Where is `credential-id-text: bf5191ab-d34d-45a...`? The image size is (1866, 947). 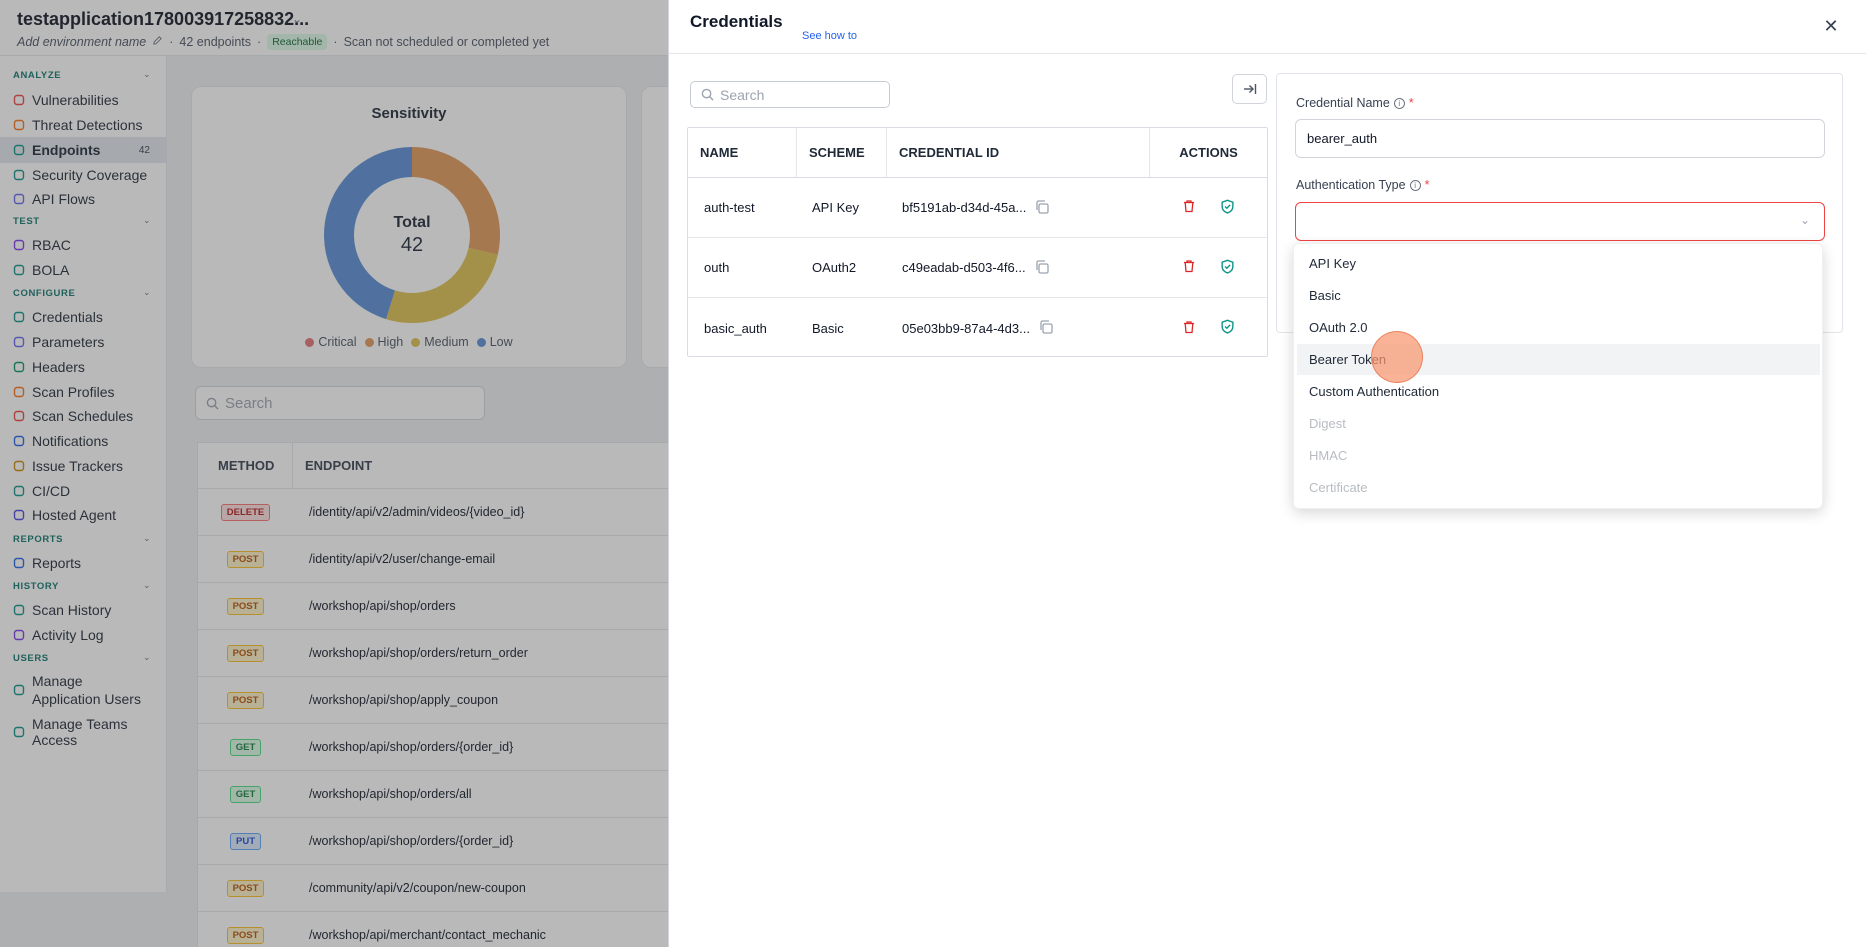
credential-id-text: bf5191ab-d34d-45a... is located at coordinates (964, 207).